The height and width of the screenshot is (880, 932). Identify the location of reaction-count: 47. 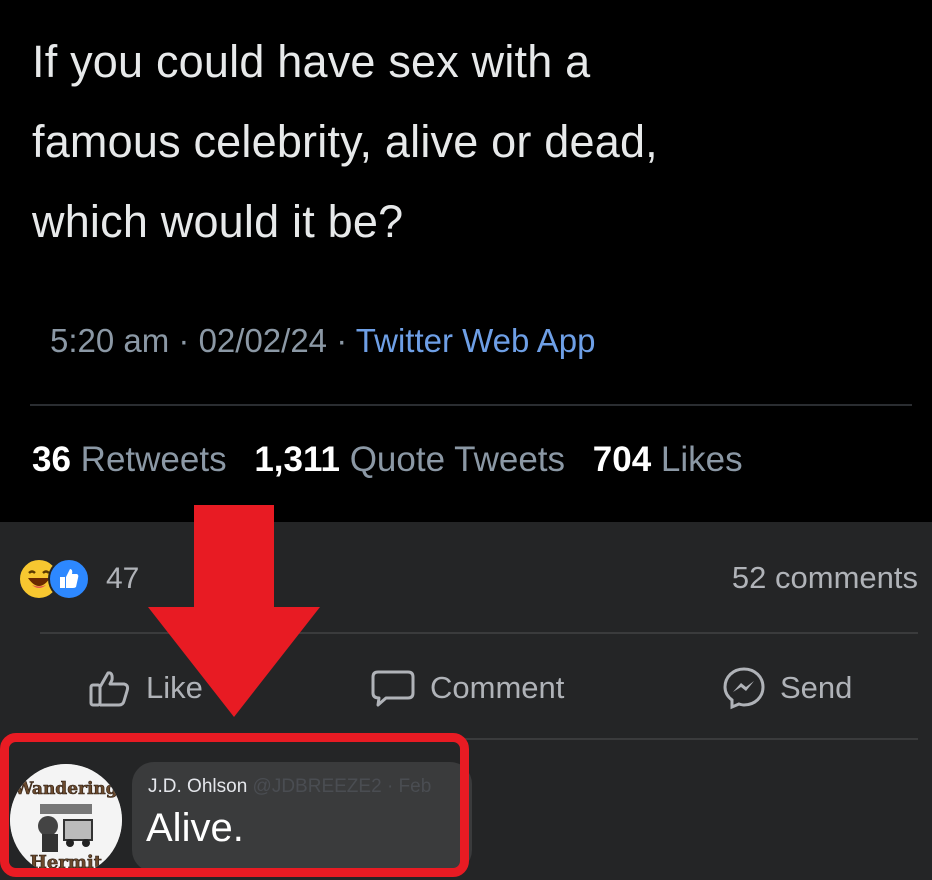
(122, 579).